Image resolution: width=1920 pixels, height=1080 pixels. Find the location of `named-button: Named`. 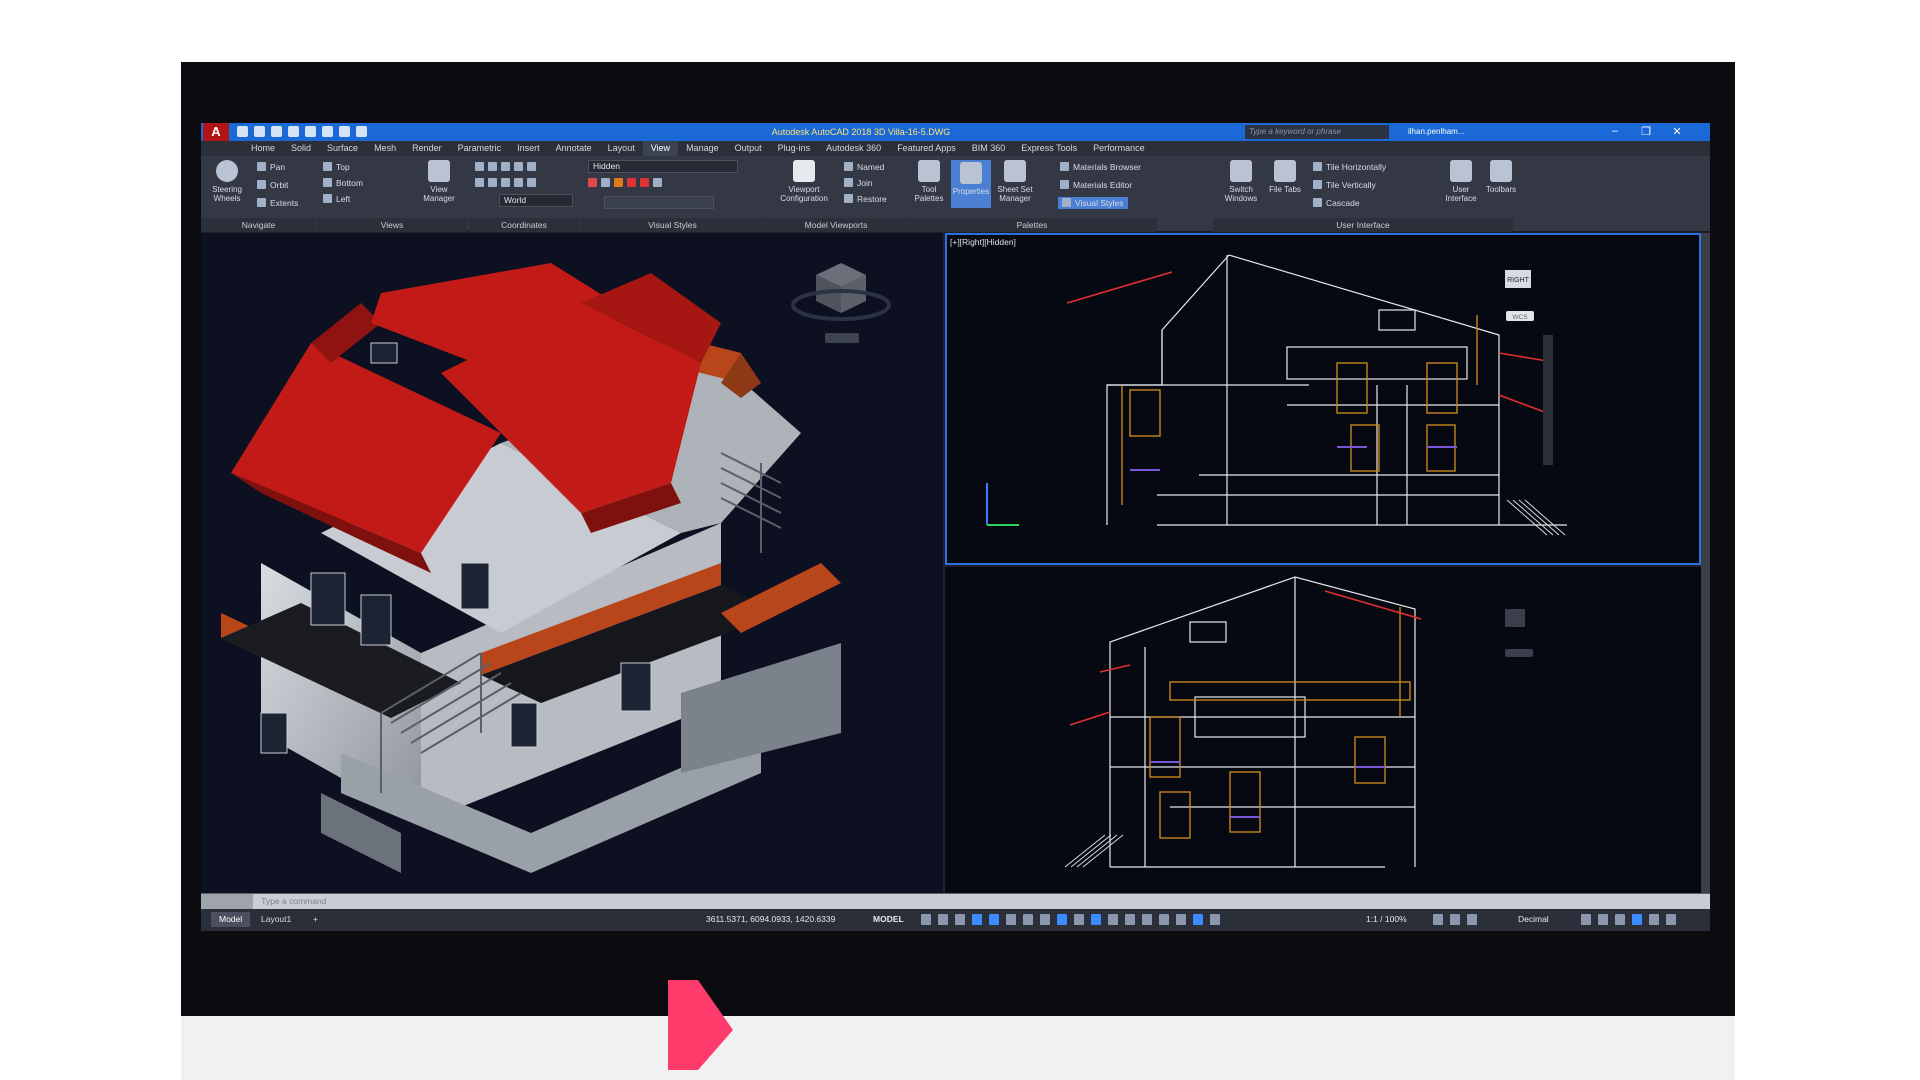

named-button: Named is located at coordinates (864, 167).